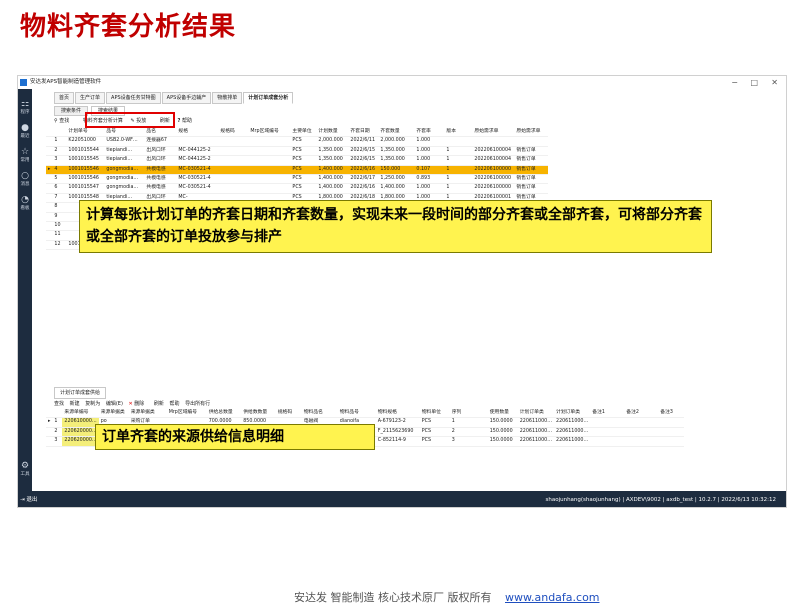  I want to click on minimize-button: −, so click(734, 82).